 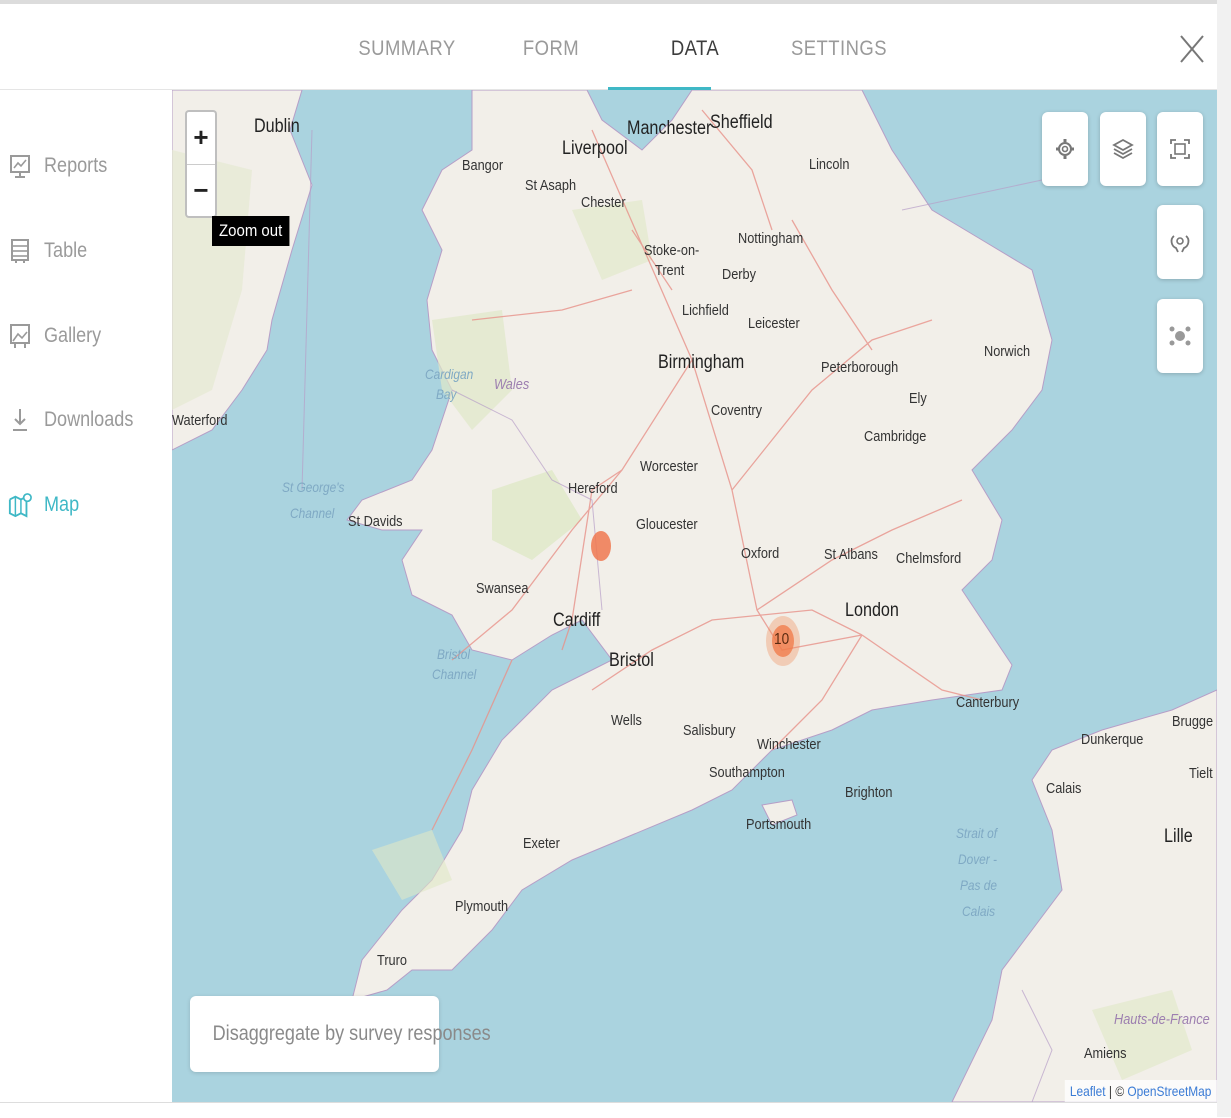 I want to click on place-label: Peterborough, so click(x=860, y=367).